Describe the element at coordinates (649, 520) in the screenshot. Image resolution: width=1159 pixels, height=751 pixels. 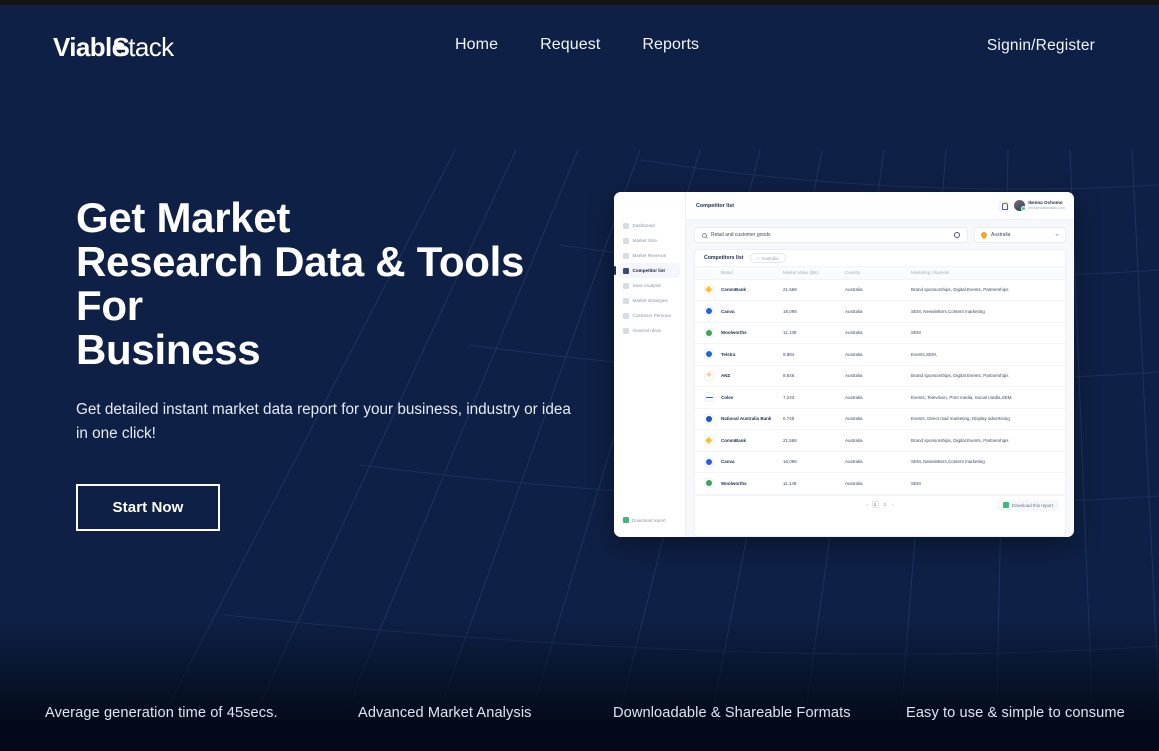
I see `sidebar-download-label: Download report` at that location.